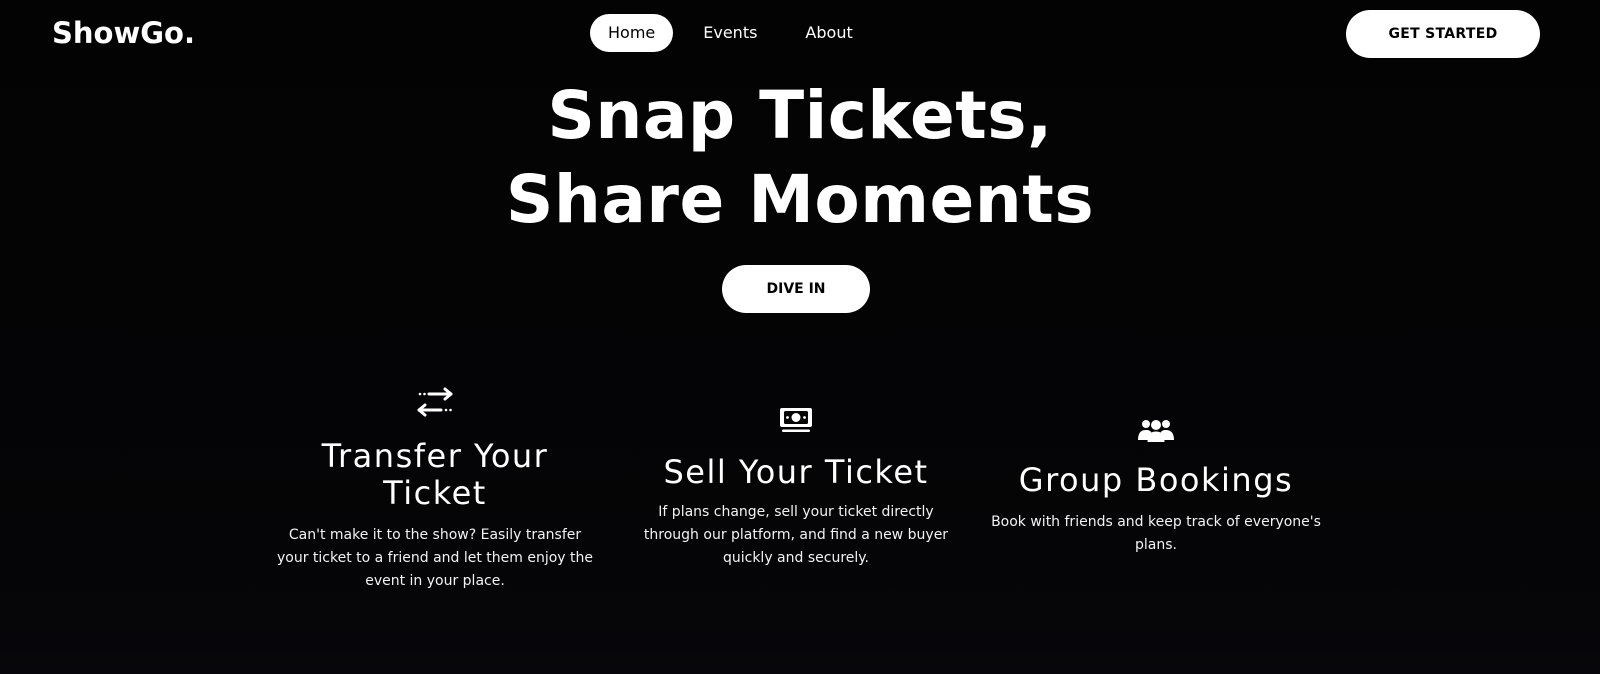 The width and height of the screenshot is (1600, 674). I want to click on nav-item-home: Home, so click(632, 33).